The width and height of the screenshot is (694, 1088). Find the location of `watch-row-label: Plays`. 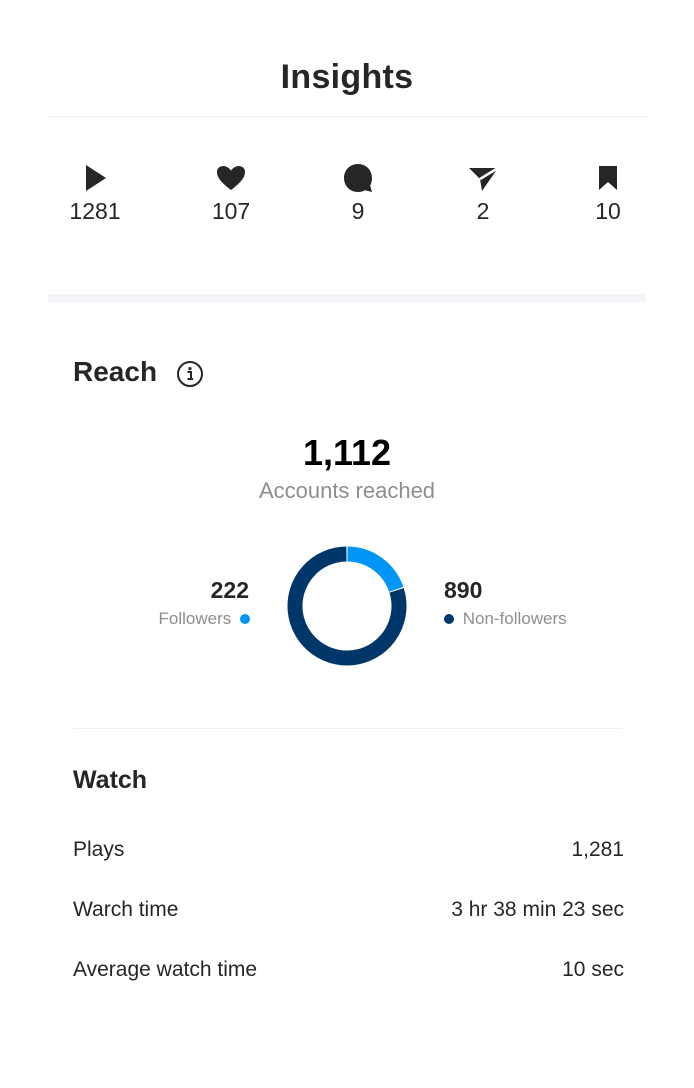

watch-row-label: Plays is located at coordinates (99, 849).